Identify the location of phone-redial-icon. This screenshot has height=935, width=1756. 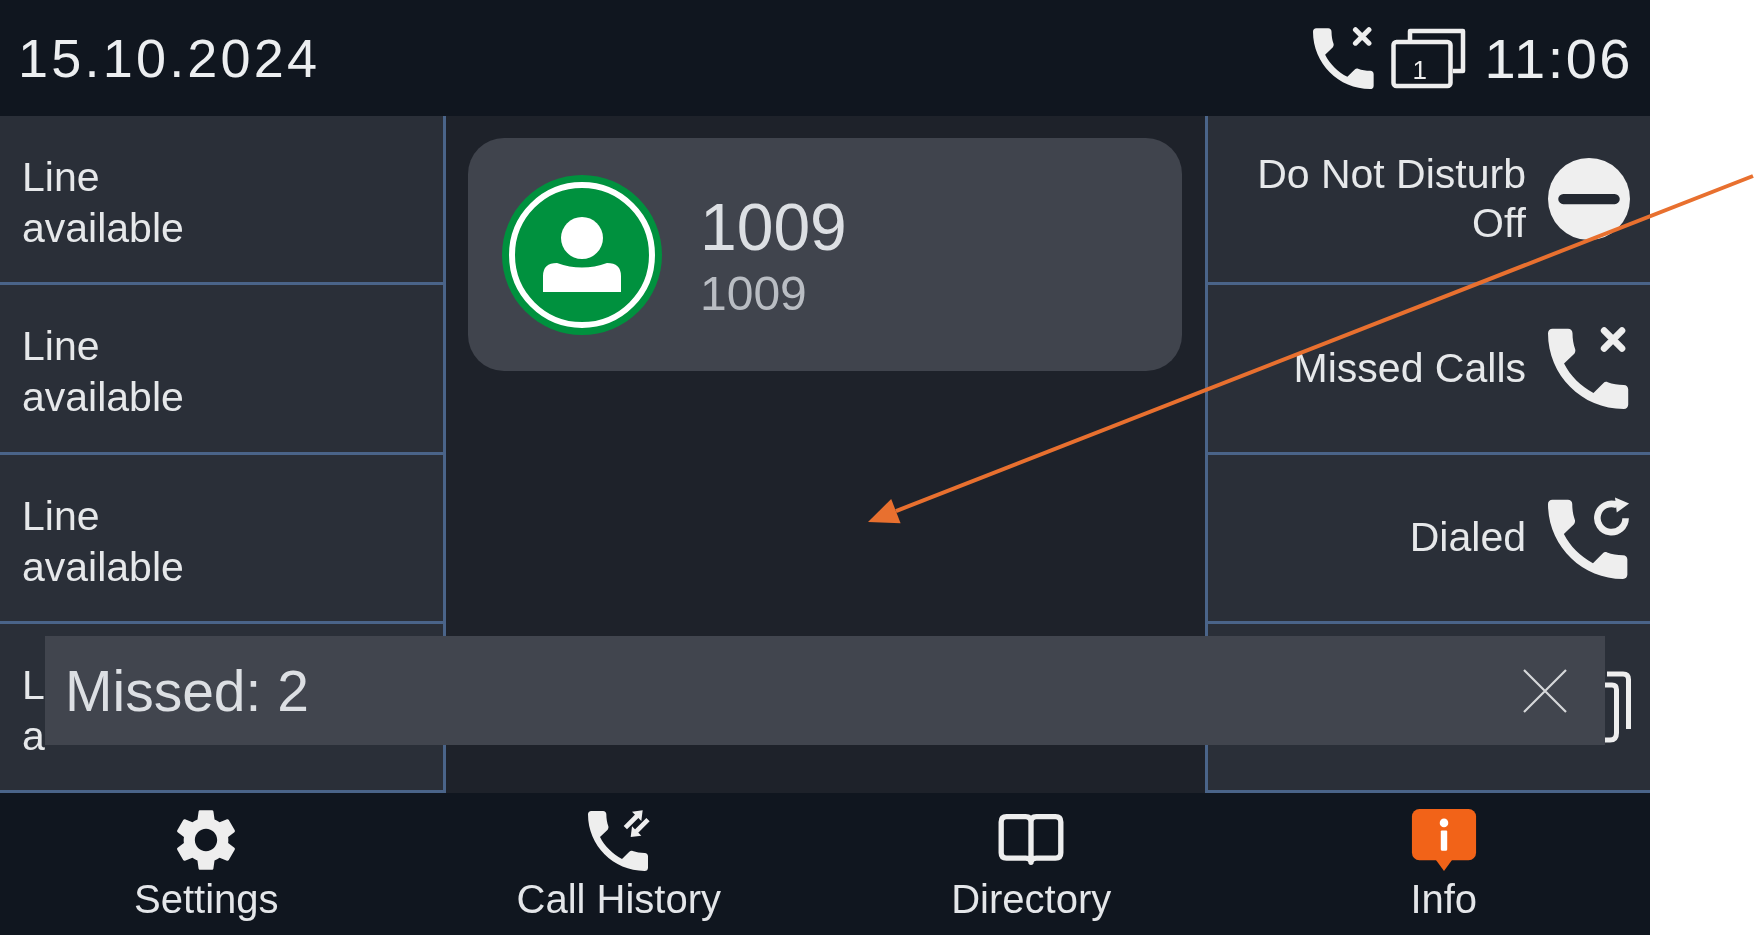
(1589, 537).